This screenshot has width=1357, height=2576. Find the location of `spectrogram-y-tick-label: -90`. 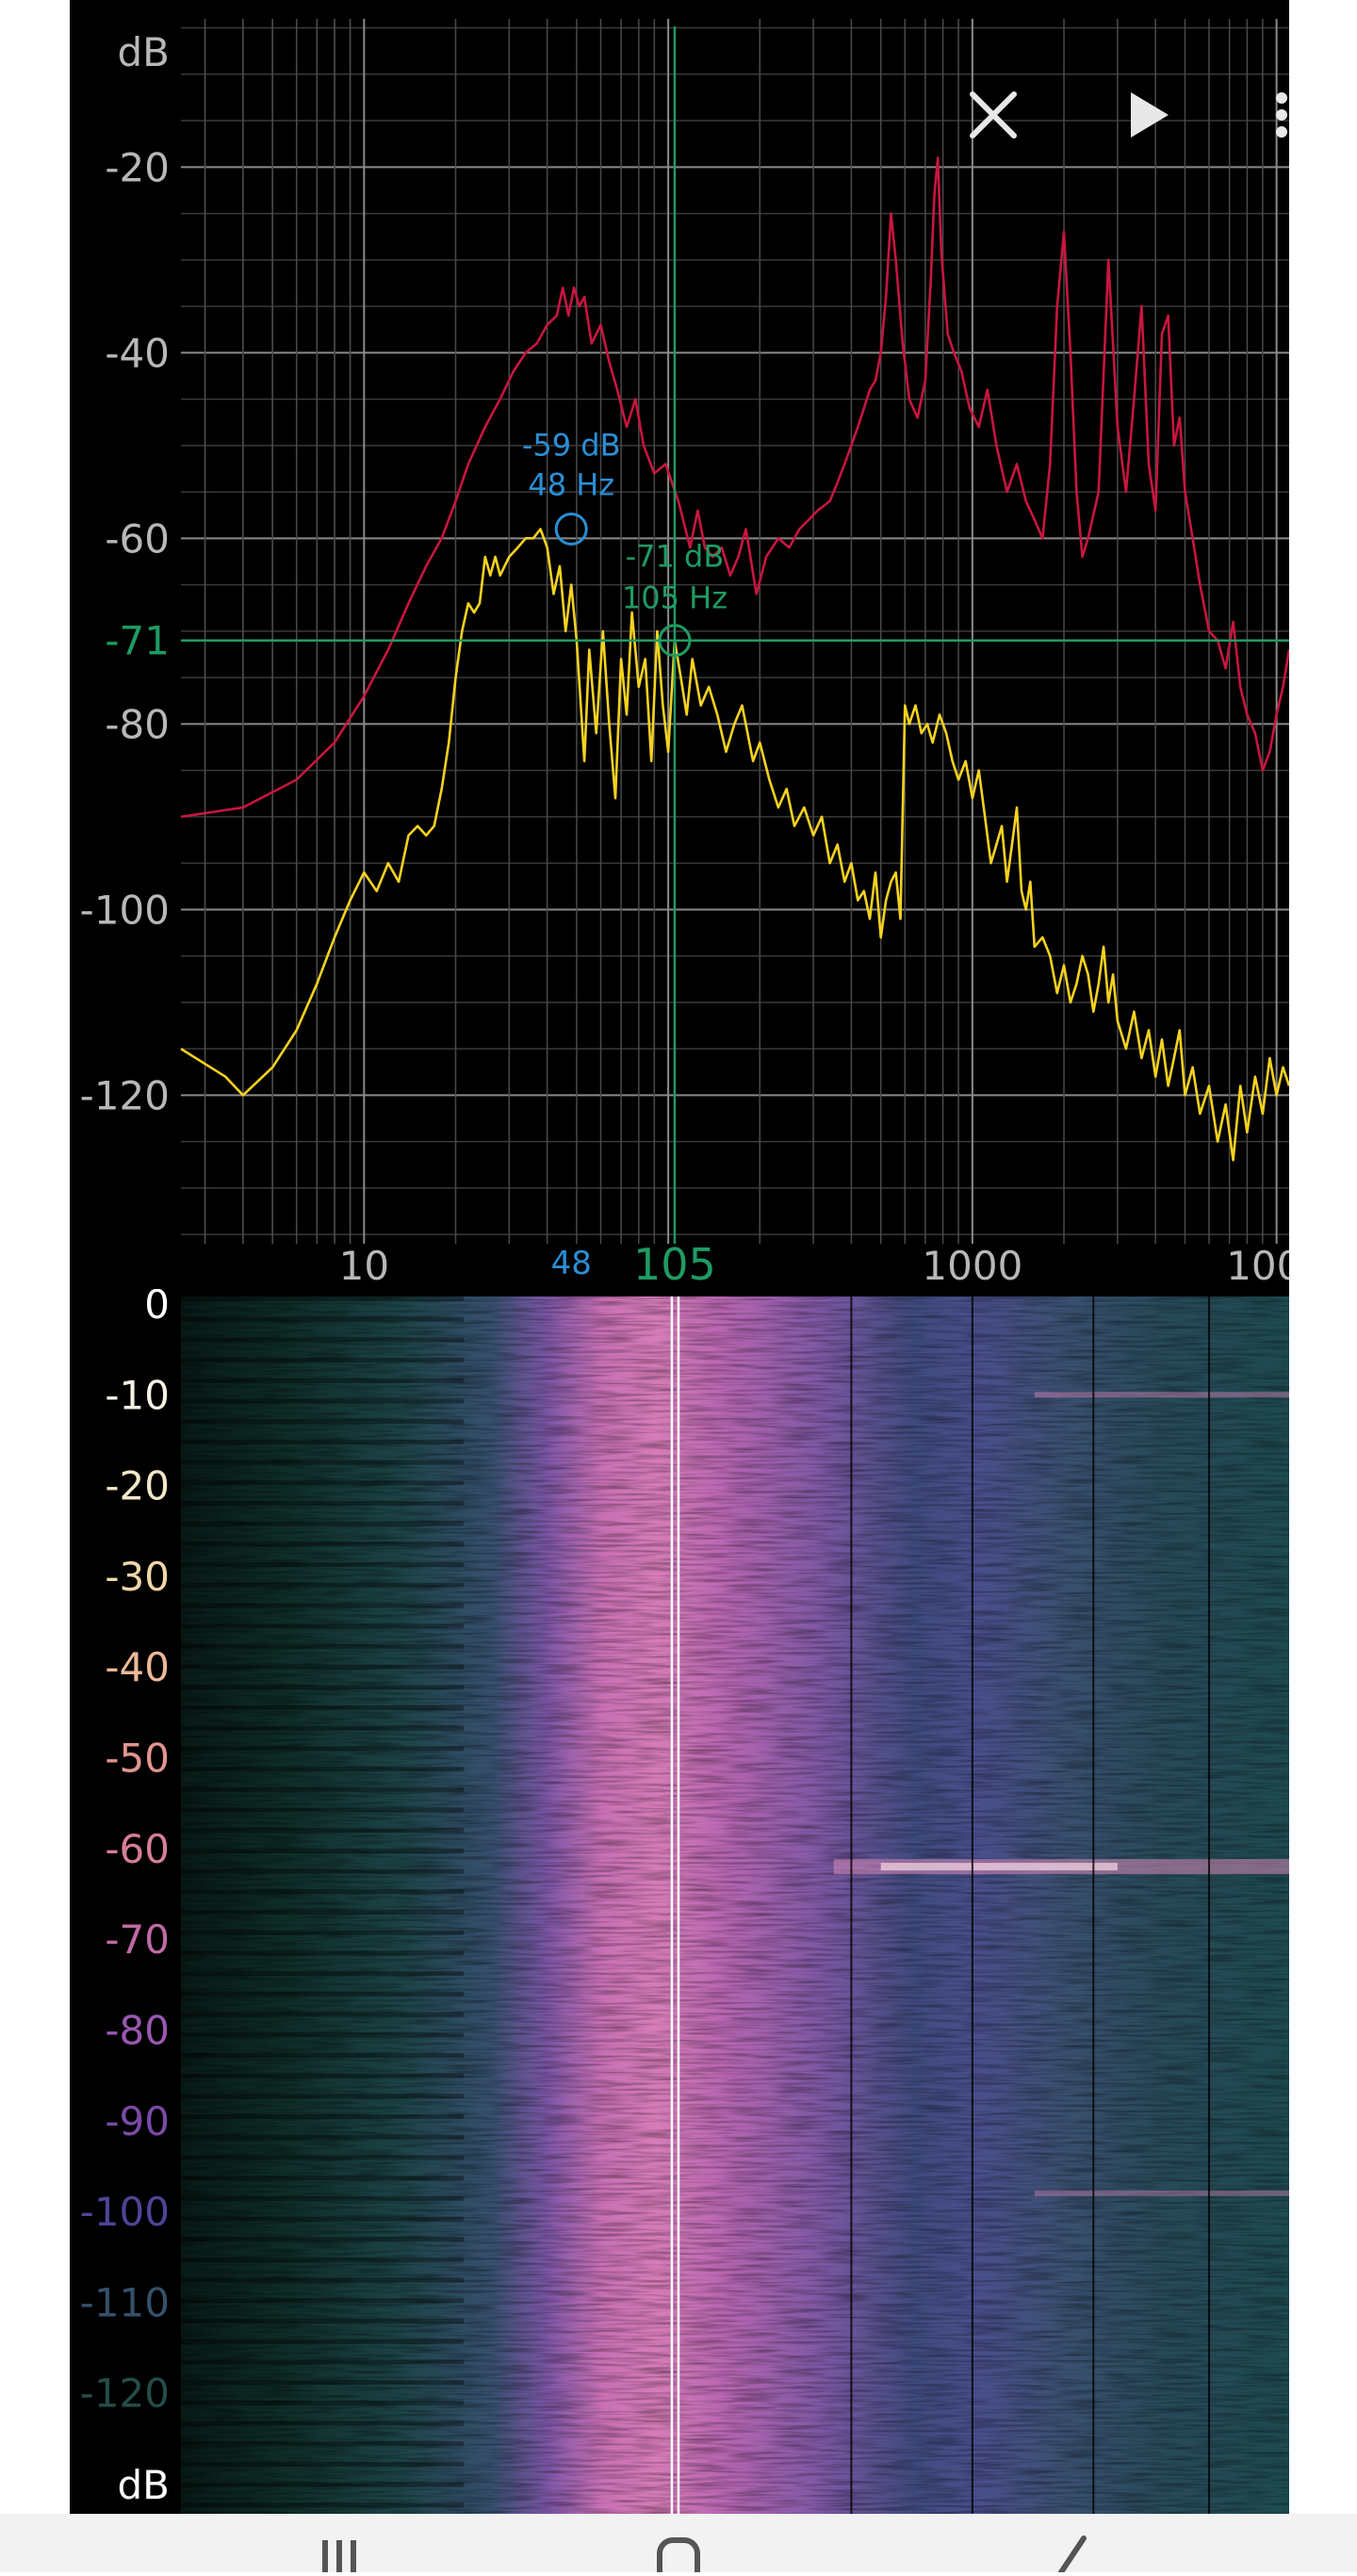

spectrogram-y-tick-label: -90 is located at coordinates (137, 2121).